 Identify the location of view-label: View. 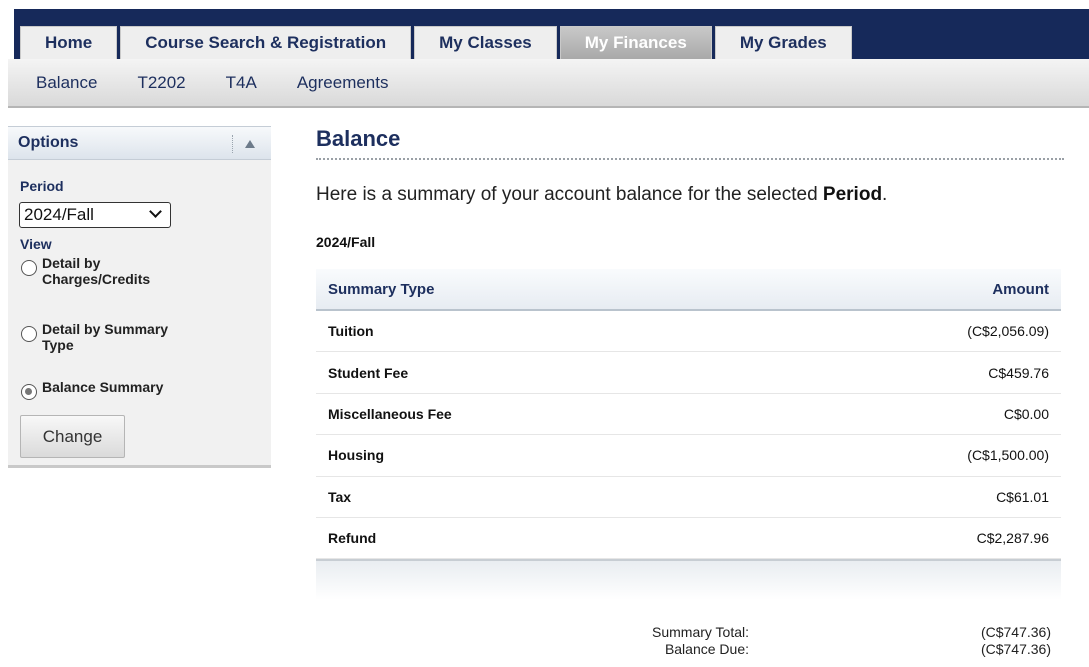
(36, 244).